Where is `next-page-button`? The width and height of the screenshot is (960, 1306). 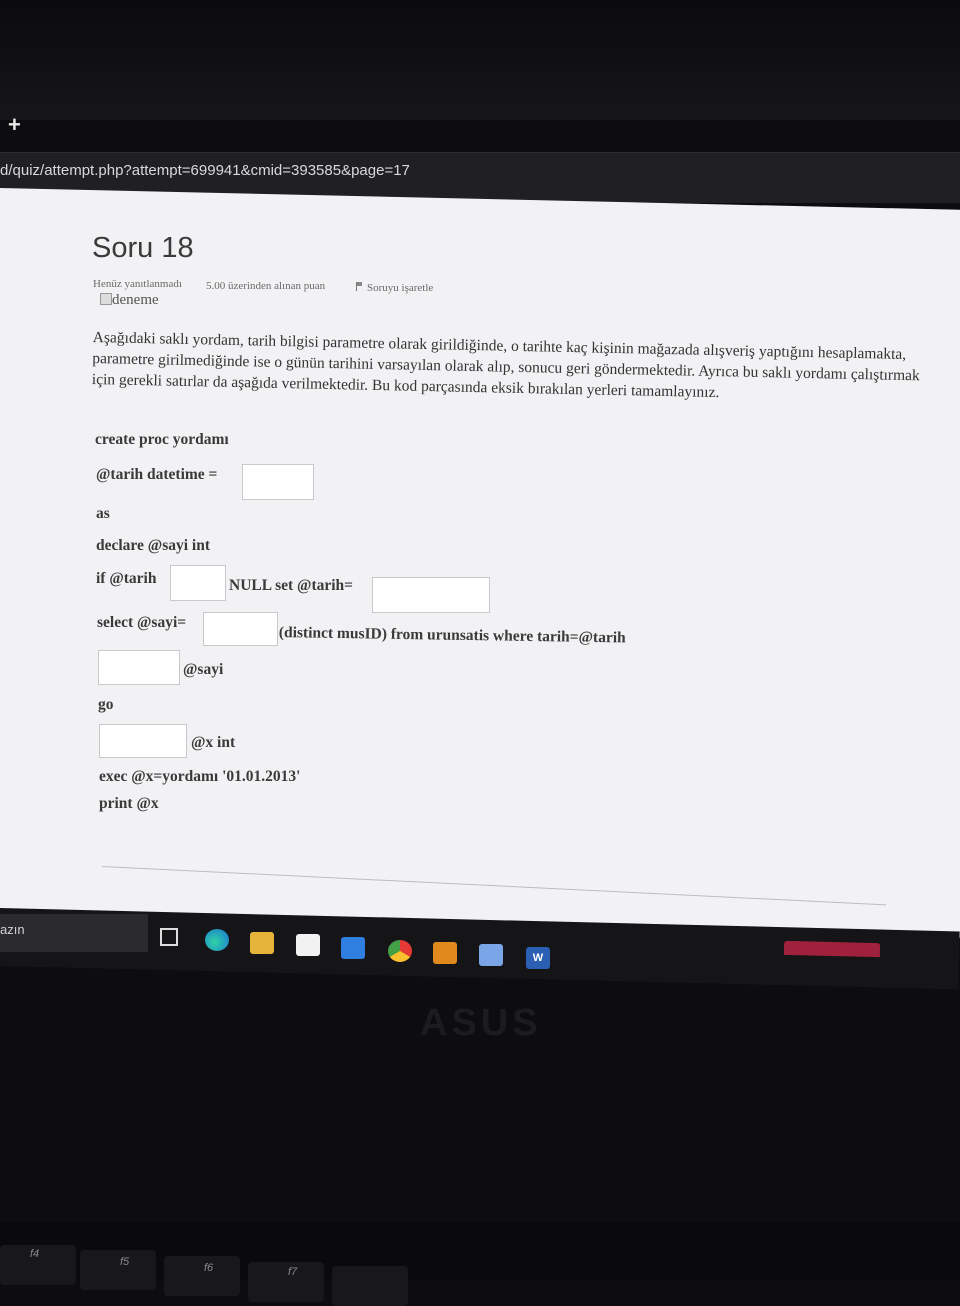
next-page-button is located at coordinates (832, 949).